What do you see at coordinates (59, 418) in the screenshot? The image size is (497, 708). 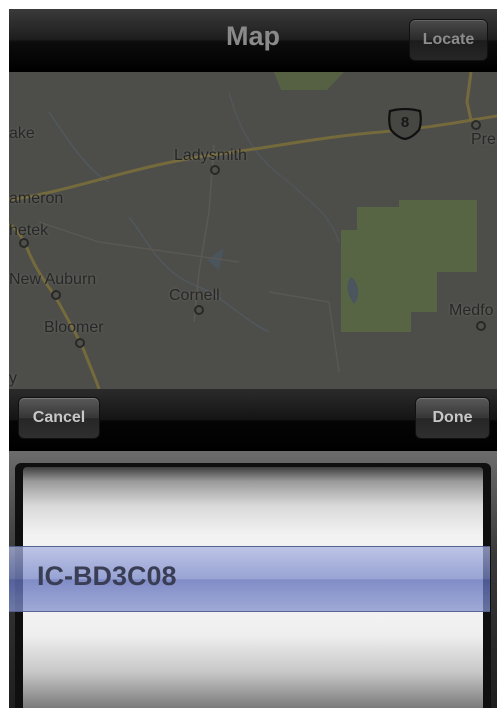 I see `cancel-button: Cancel` at bounding box center [59, 418].